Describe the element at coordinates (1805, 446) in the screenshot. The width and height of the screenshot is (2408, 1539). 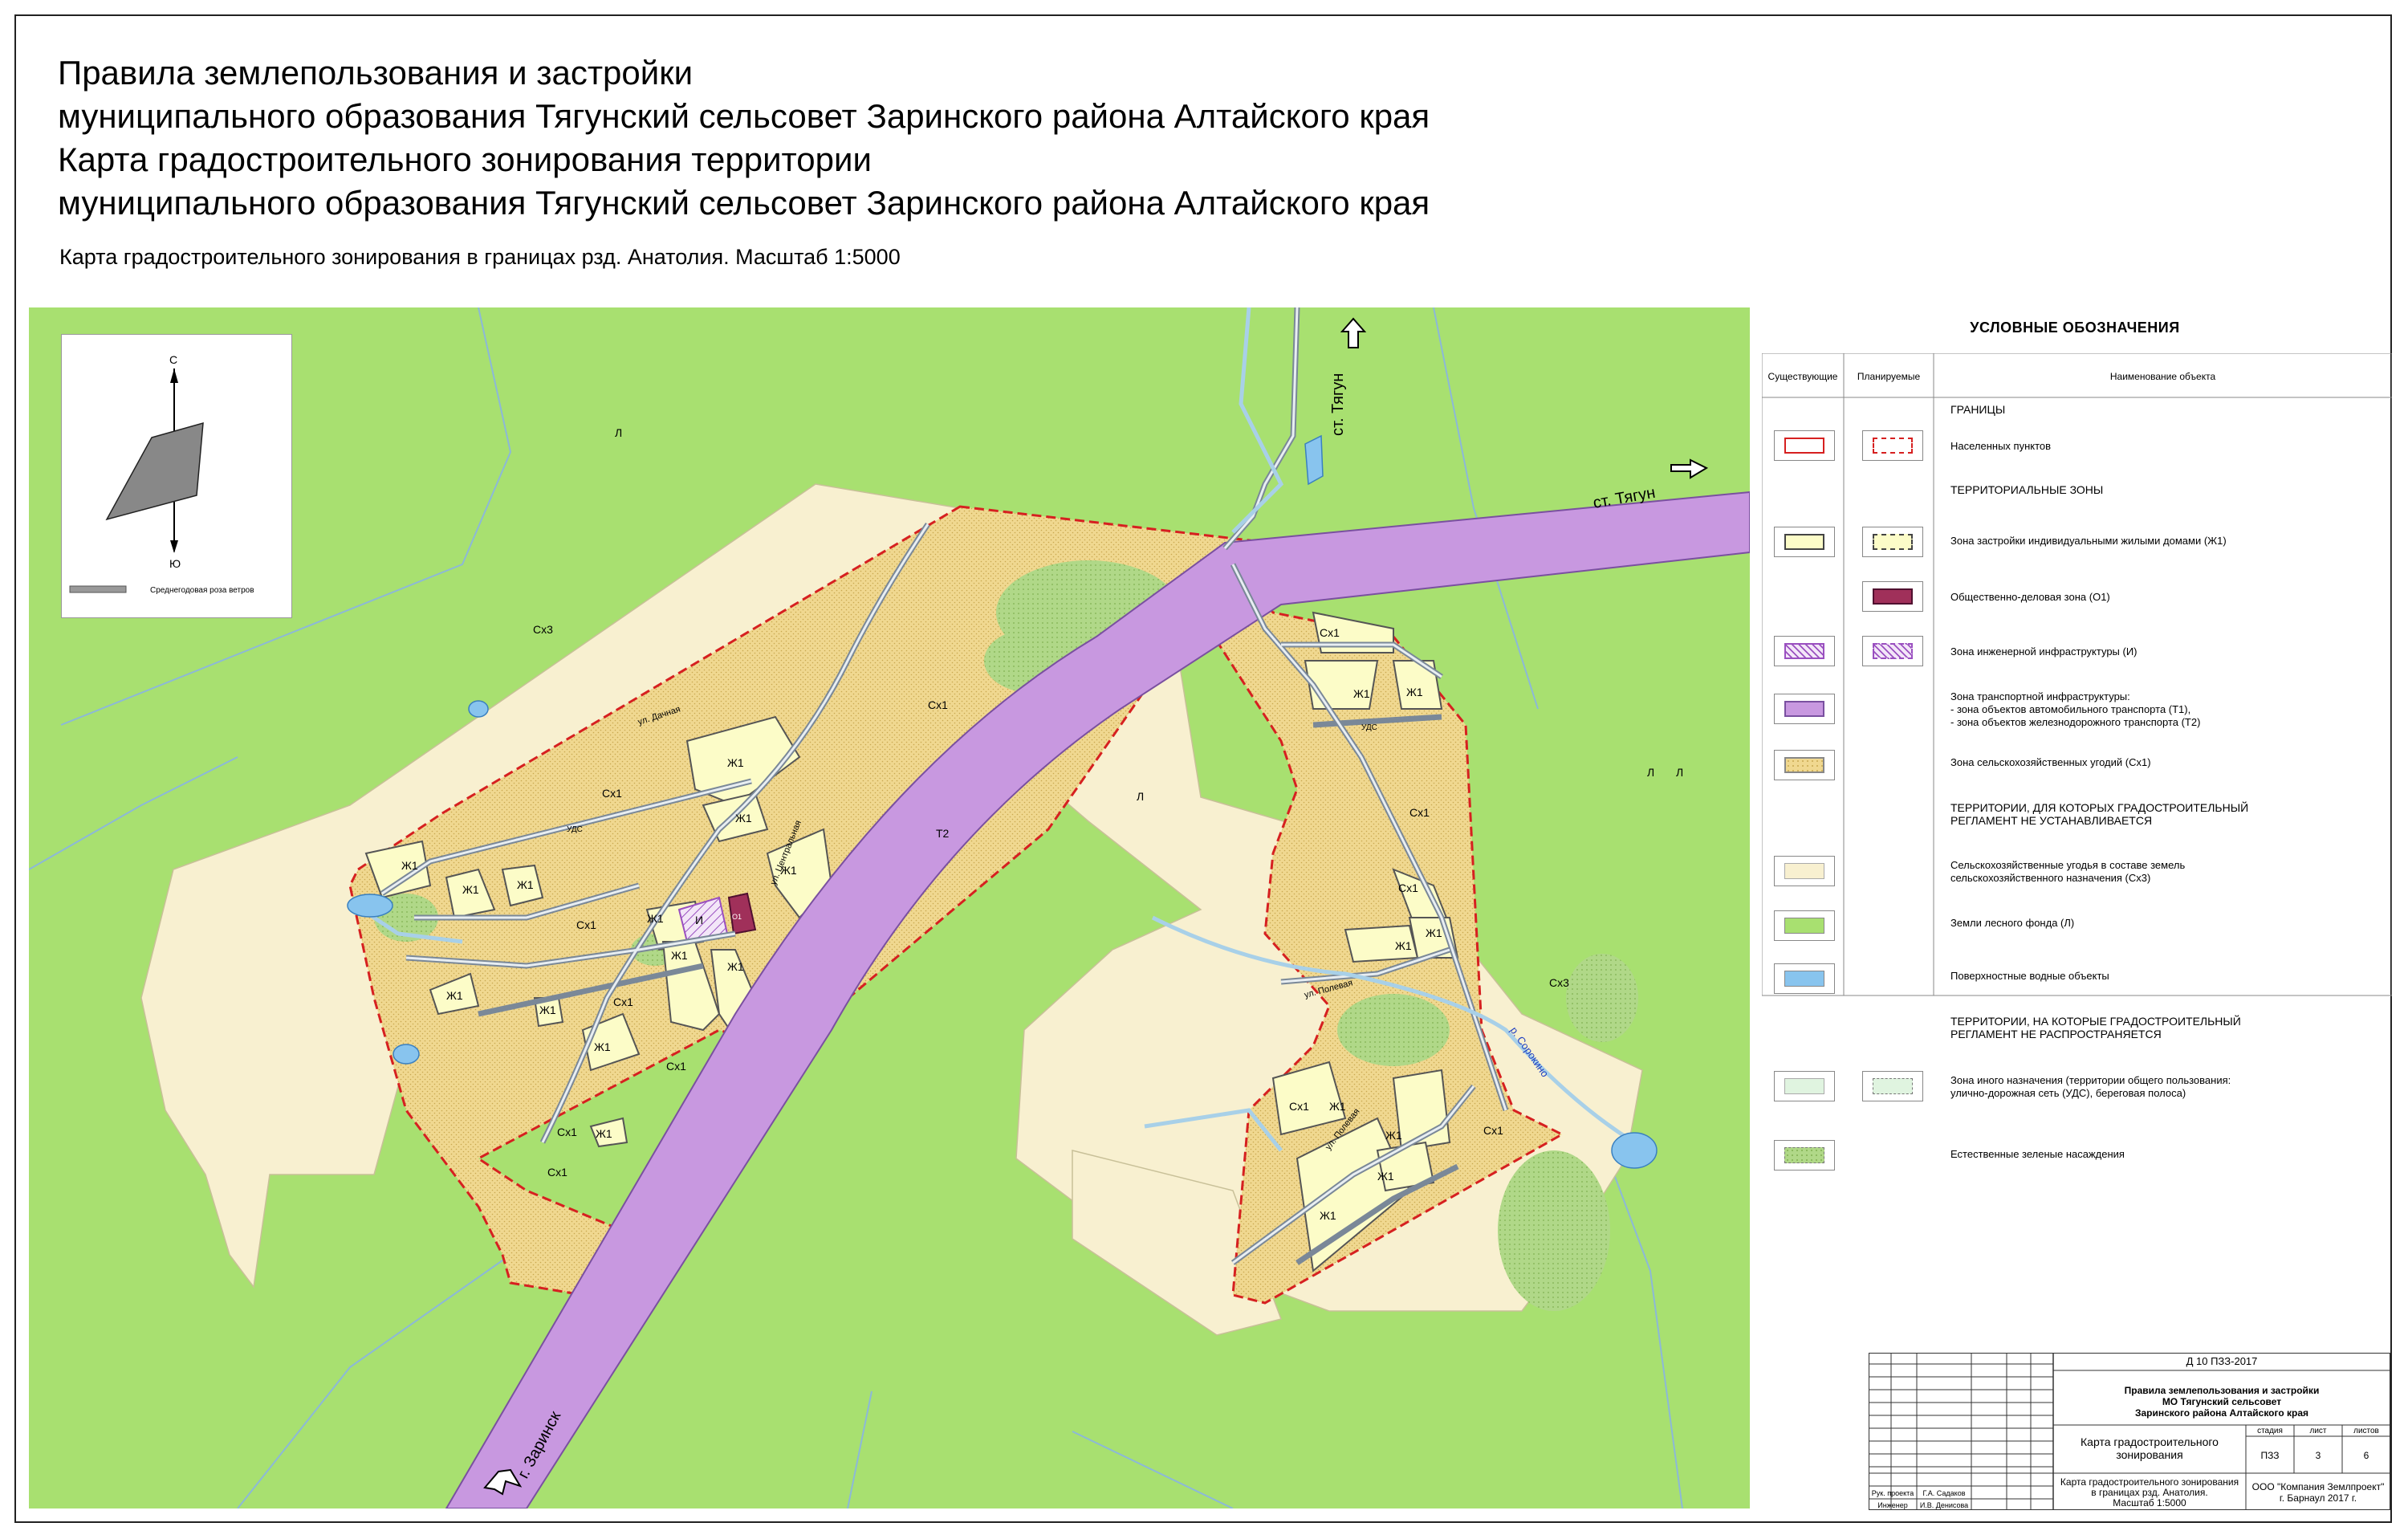
I see `legend-swatch-settlement-existing` at that location.